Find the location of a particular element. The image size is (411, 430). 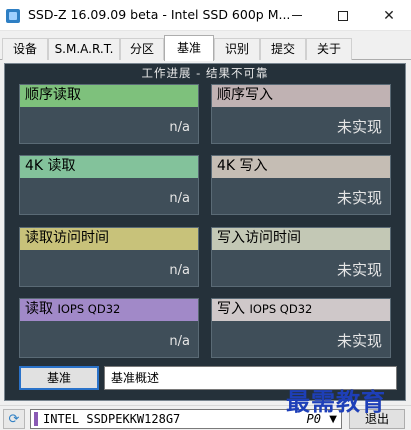

tab-bar: 设备 S.M.A.R.T. 分区 基准 识别 提交 关于 is located at coordinates (205, 48).